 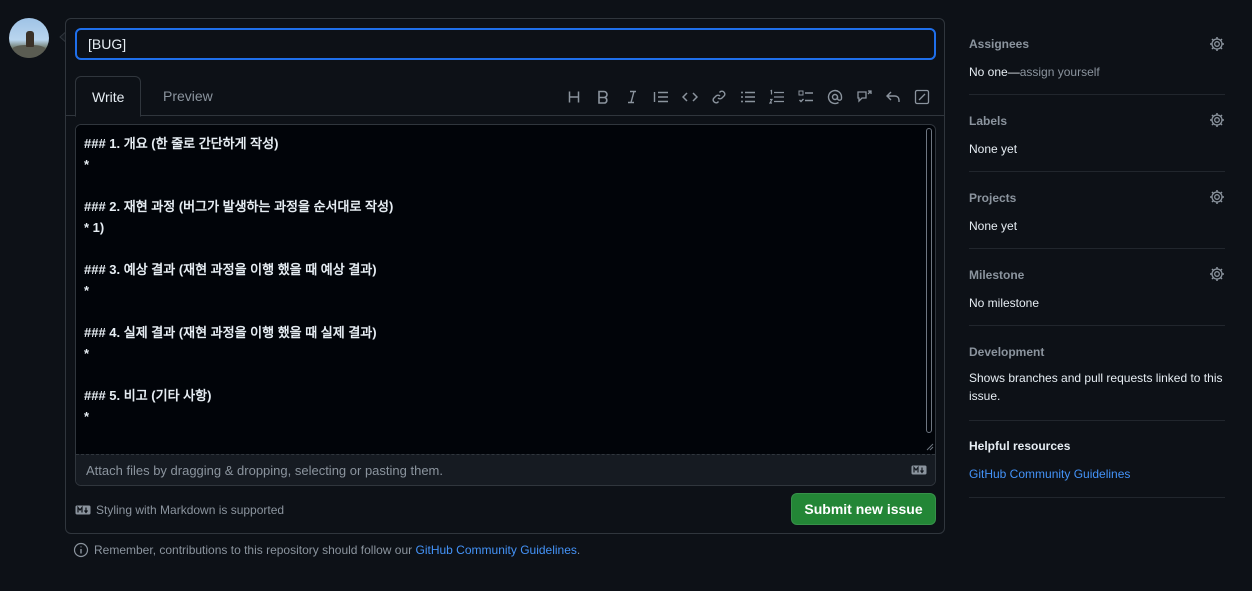 I want to click on heading-icon, so click(x=573, y=97).